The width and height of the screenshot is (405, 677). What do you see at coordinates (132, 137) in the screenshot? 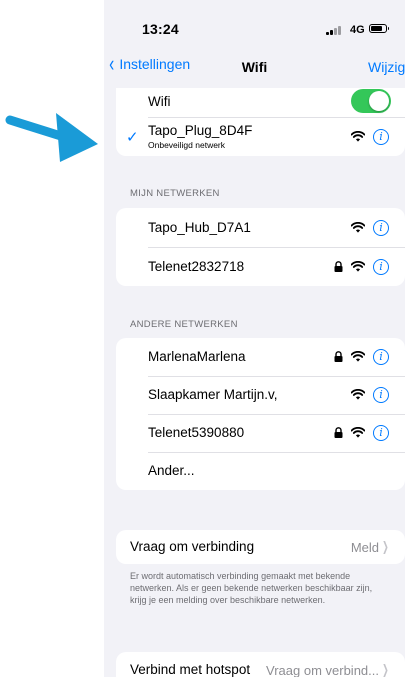
I see `checkmark-icon: ✓` at bounding box center [132, 137].